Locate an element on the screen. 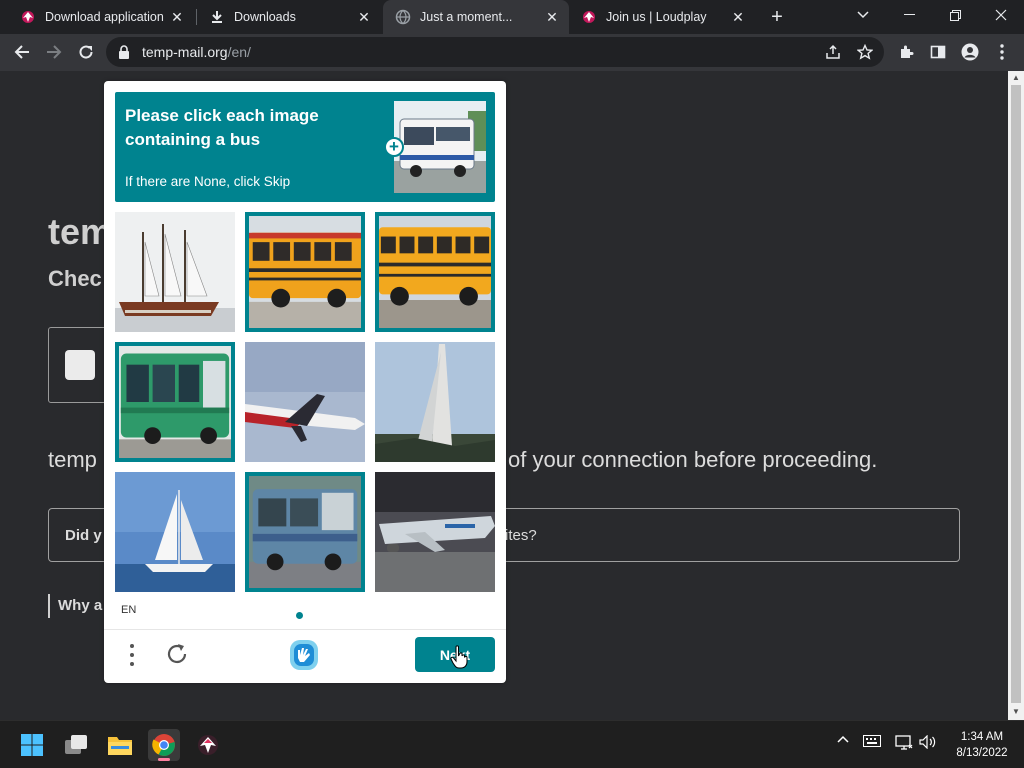 The width and height of the screenshot is (1024, 768). checking-heading: Chec is located at coordinates (75, 278).